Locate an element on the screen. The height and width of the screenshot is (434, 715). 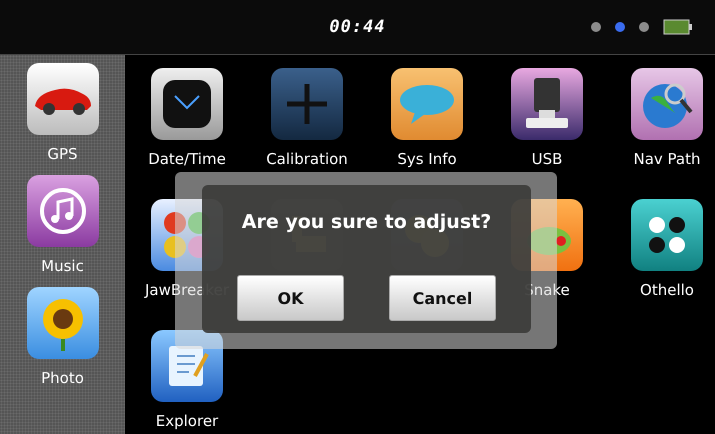
app-label: Sys Info is located at coordinates (427, 159).